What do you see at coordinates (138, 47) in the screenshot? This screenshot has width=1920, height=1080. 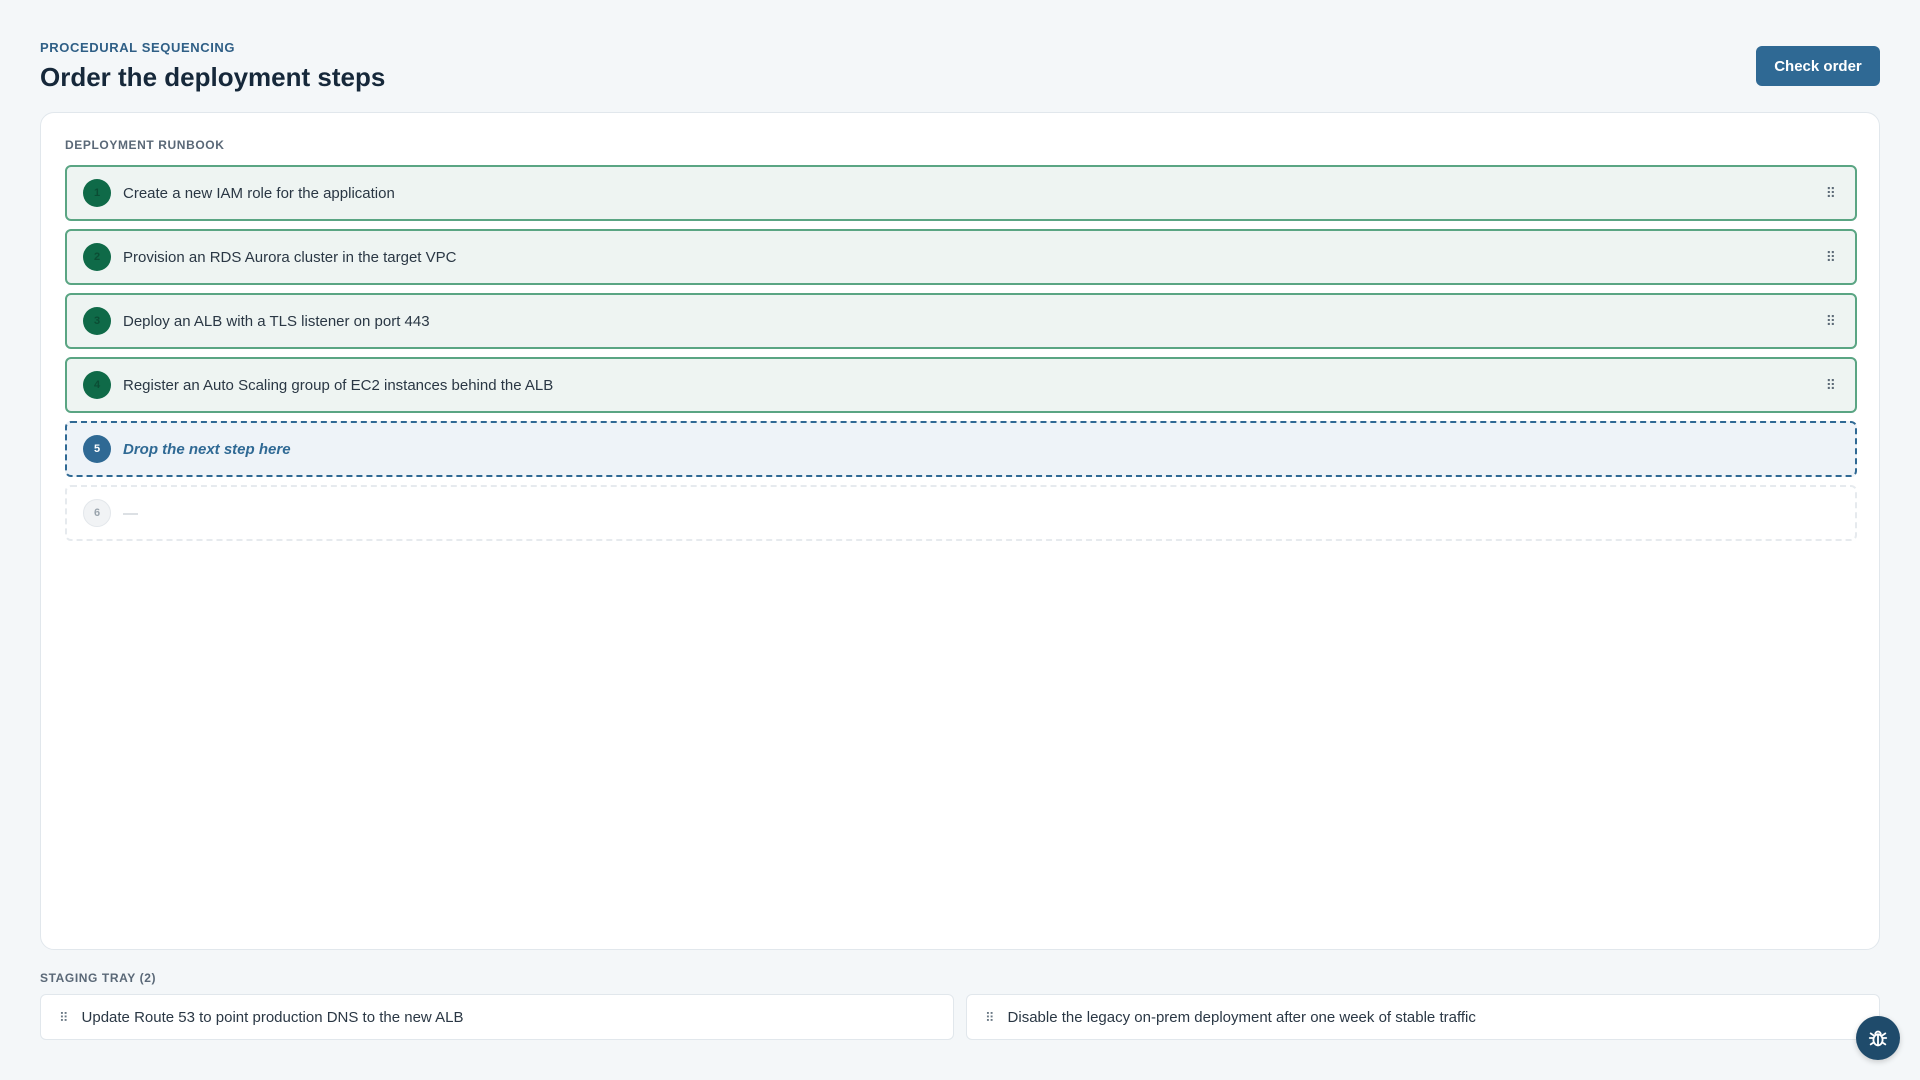 I see `page-eyebrow: PROCEDURAL SEQUENCING` at bounding box center [138, 47].